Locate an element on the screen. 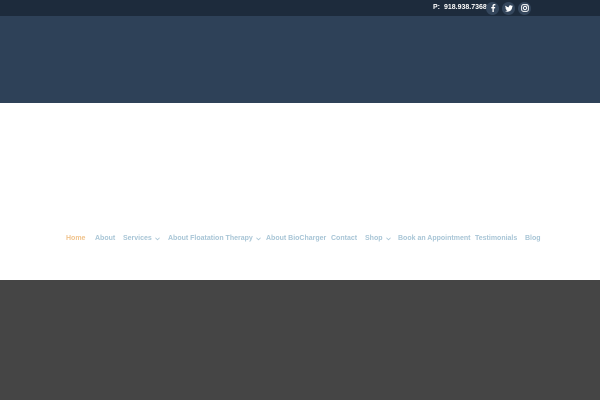 The width and height of the screenshot is (600, 400). nav-item-label: About BioCharger is located at coordinates (296, 238).